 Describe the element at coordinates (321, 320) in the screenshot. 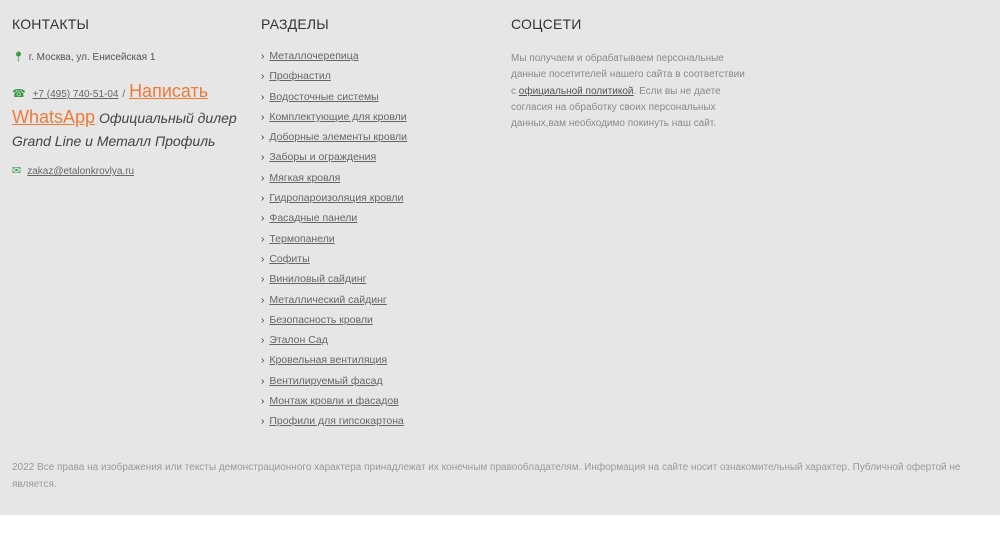

I see `menu-item-label: Безопасность кровли` at that location.